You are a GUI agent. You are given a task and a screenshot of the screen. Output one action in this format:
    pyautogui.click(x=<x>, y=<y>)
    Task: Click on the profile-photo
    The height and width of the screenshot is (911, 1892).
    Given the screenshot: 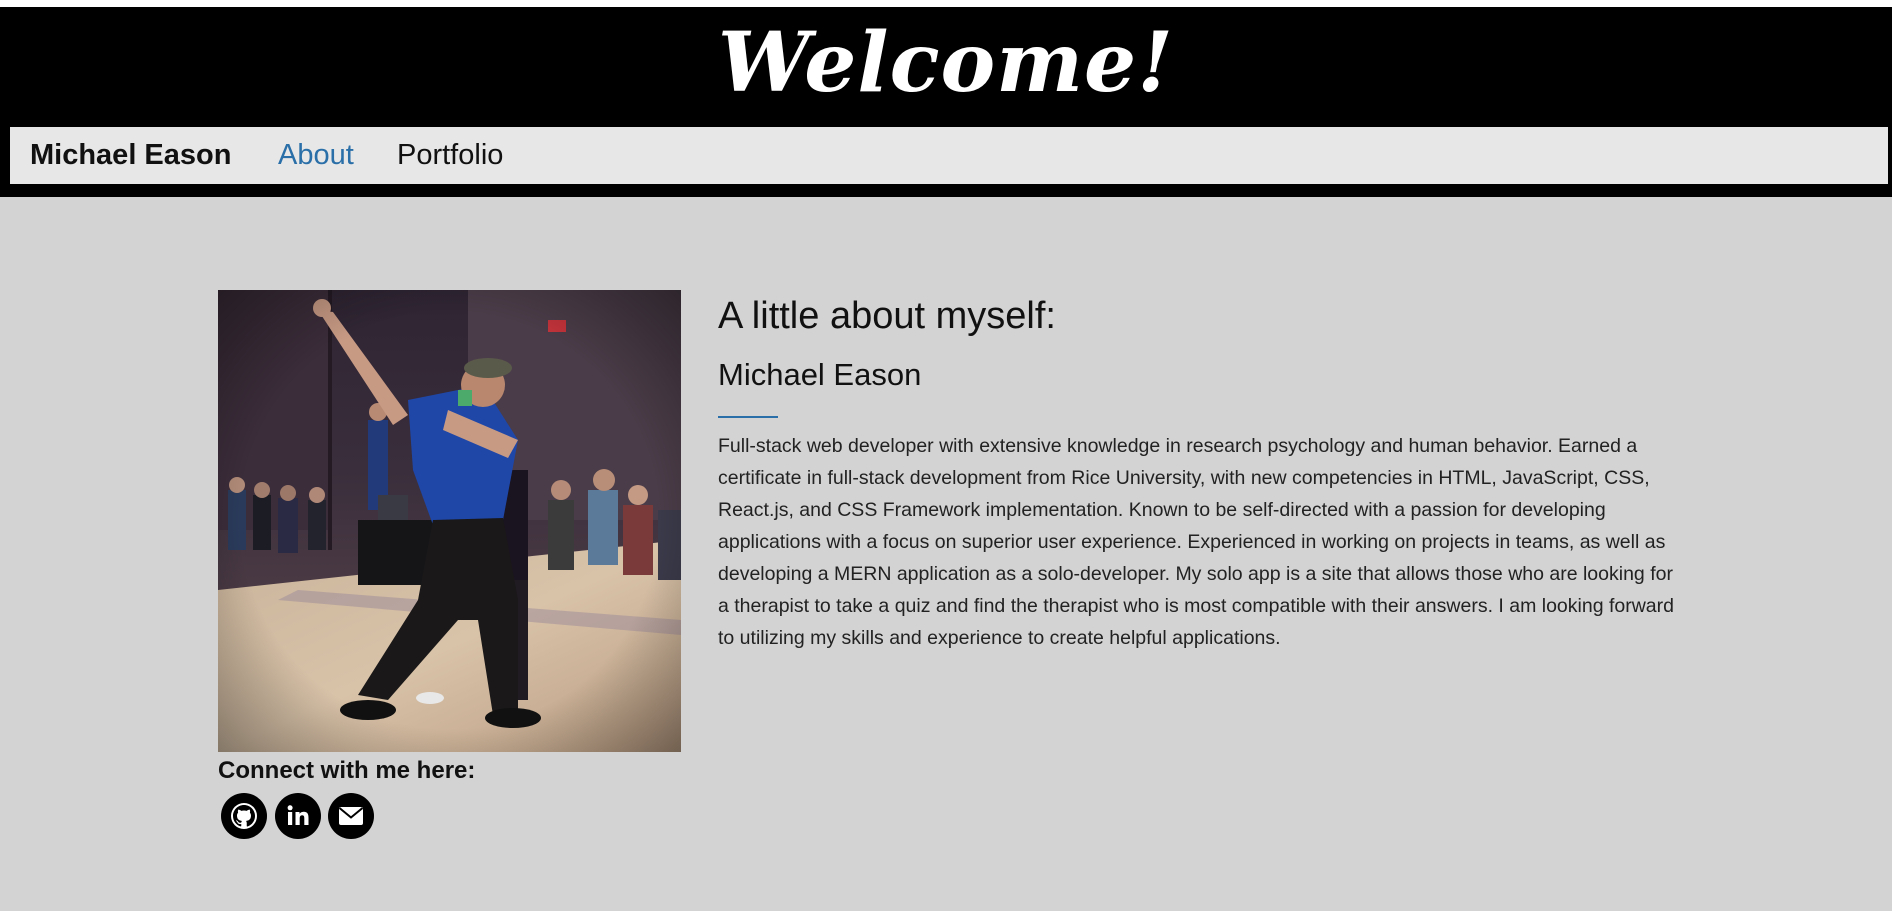 What is the action you would take?
    pyautogui.click(x=449, y=521)
    